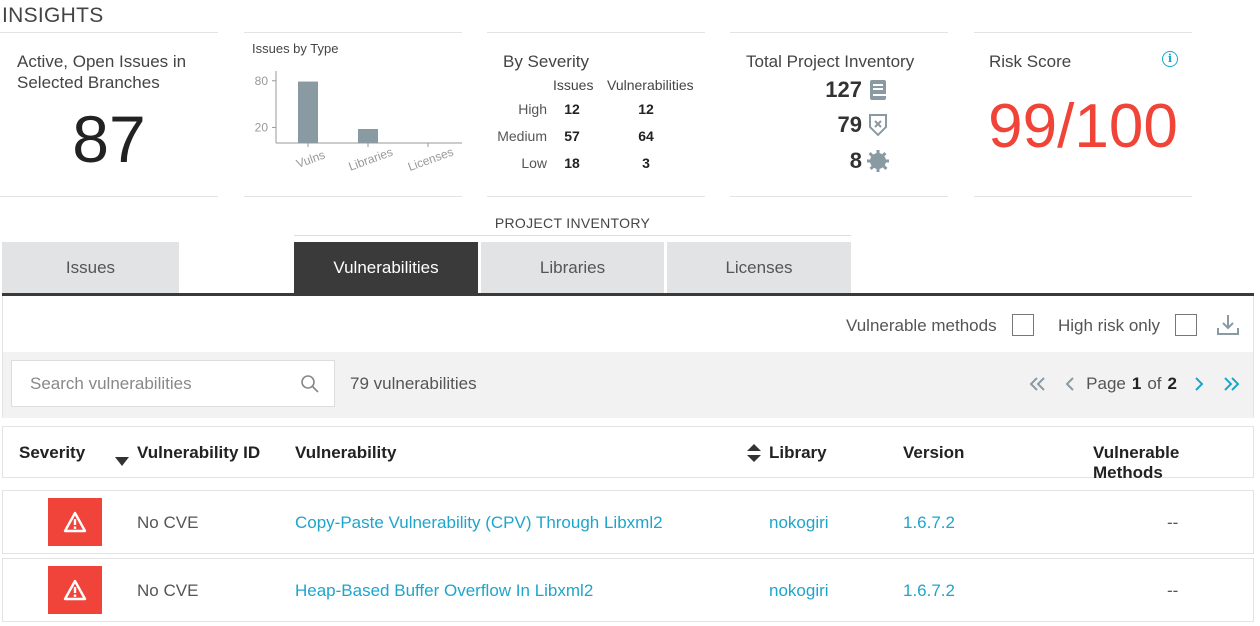 Image resolution: width=1260 pixels, height=626 pixels. I want to click on shield-x-icon, so click(878, 125).